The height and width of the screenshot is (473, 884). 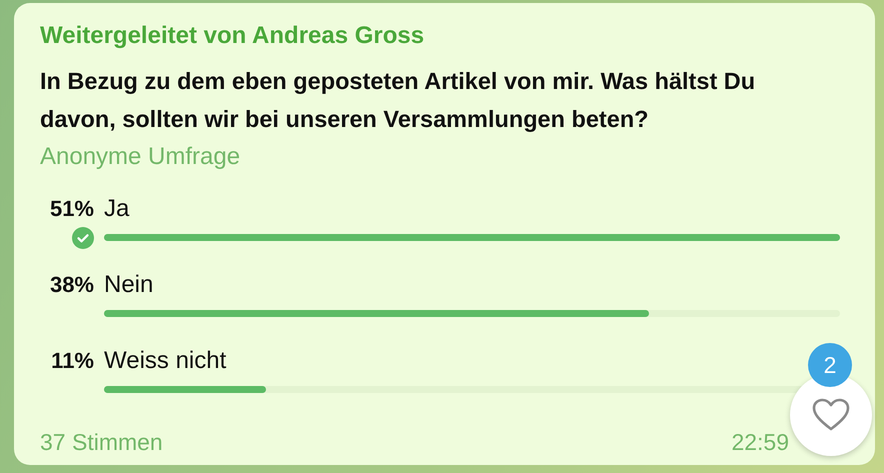 What do you see at coordinates (233, 36) in the screenshot?
I see `forwarded-from: Weitergeleitet von Andreas Gross` at bounding box center [233, 36].